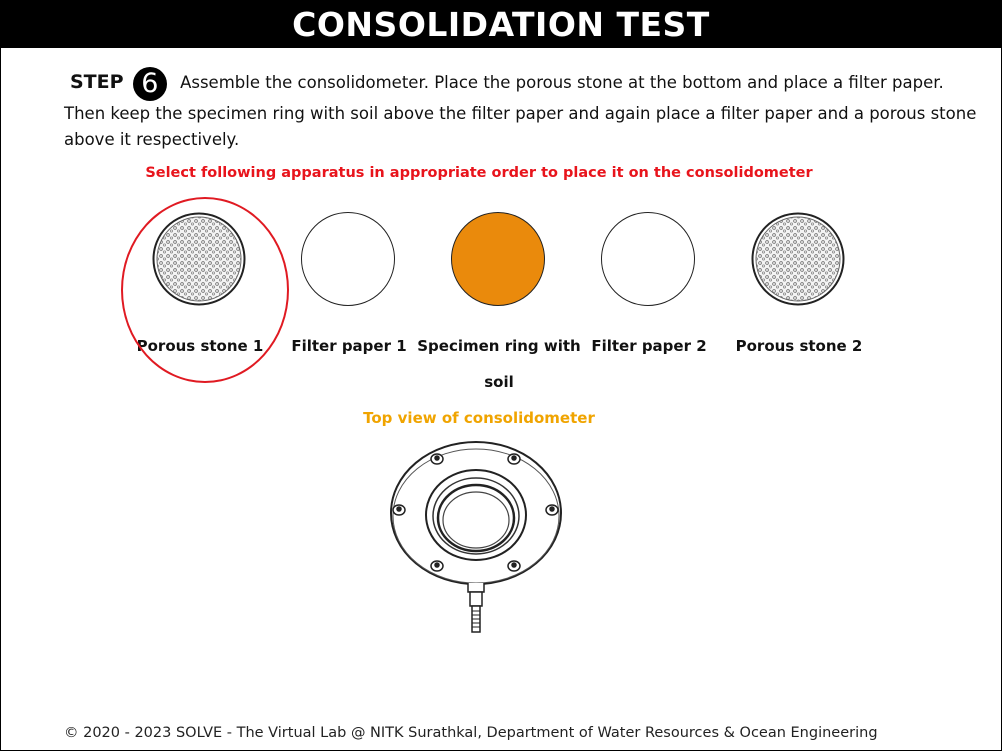 This screenshot has height=751, width=1002. I want to click on apparatus-porous-stone-2: Porous stone 2, so click(799, 283).